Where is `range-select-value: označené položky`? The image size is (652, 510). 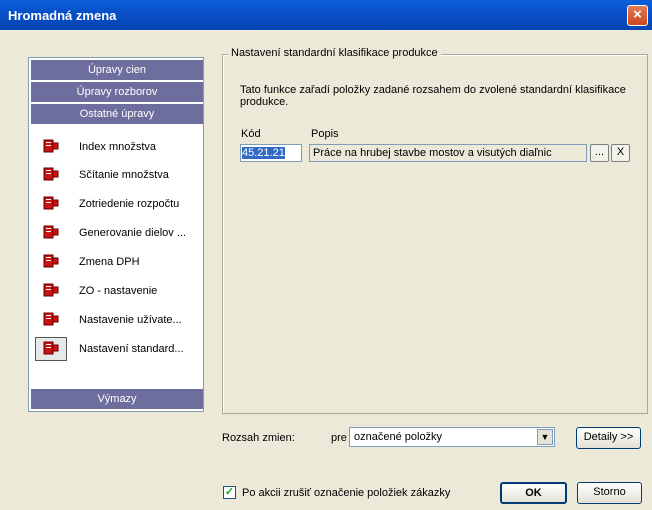 range-select-value: označené položky is located at coordinates (398, 437).